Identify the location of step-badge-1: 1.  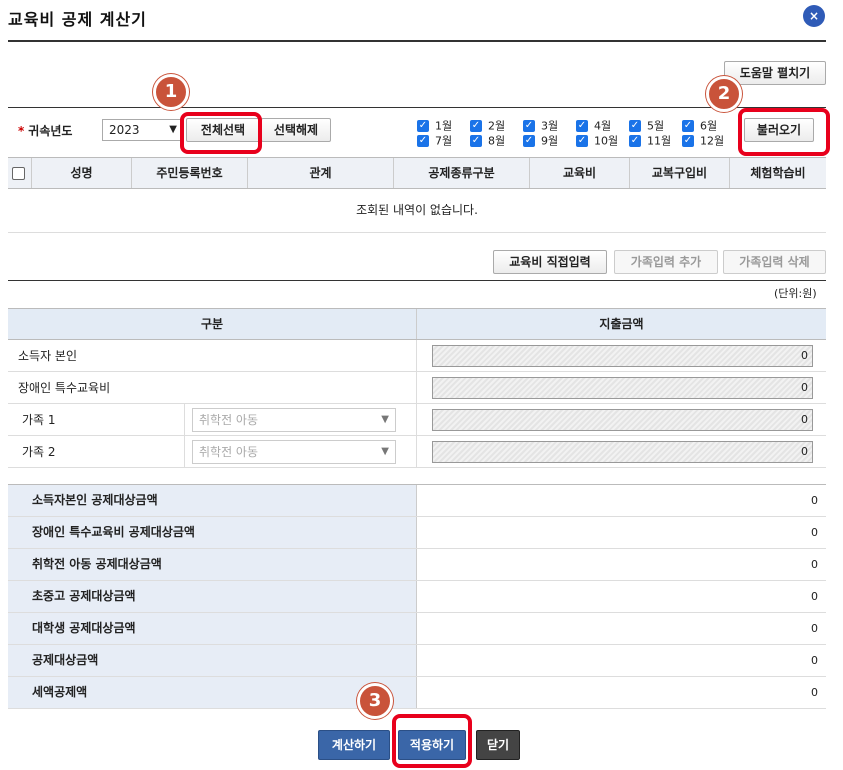
(171, 92).